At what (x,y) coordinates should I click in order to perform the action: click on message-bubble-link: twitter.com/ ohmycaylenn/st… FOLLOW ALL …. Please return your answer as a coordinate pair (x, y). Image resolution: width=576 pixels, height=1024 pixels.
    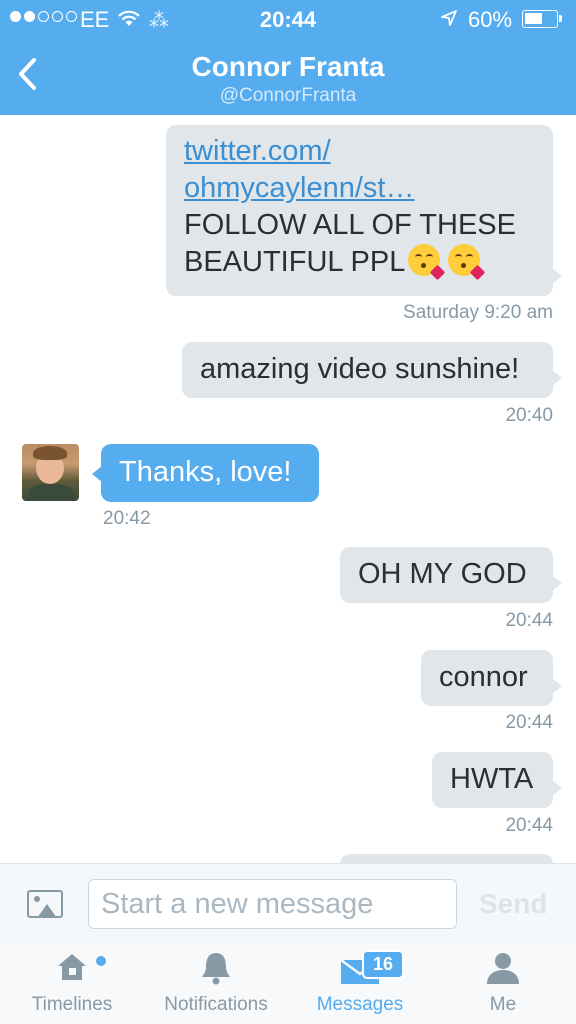
    Looking at the image, I should click on (364, 210).